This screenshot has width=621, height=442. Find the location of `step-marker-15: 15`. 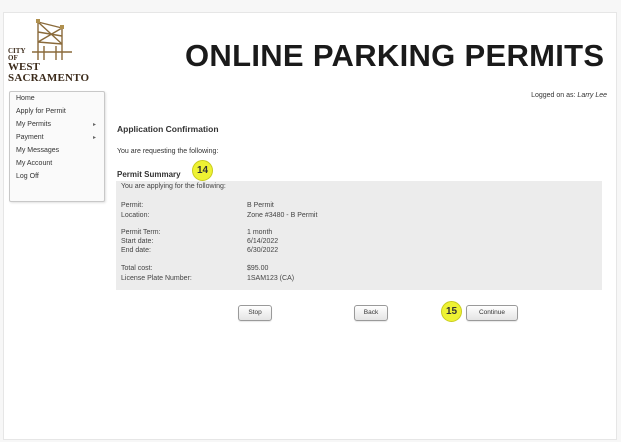

step-marker-15: 15 is located at coordinates (451, 311).